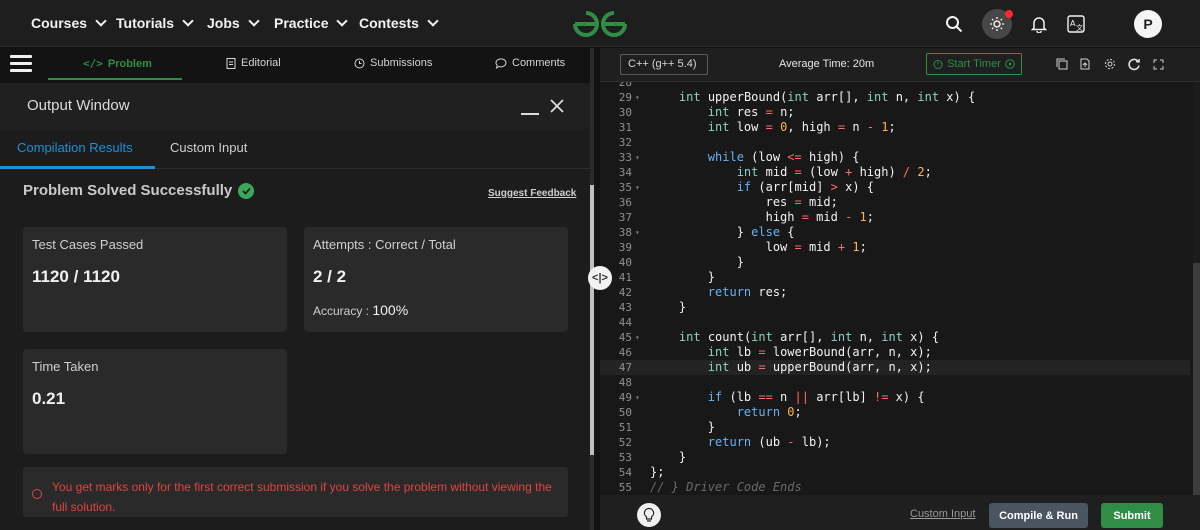 The height and width of the screenshot is (530, 1200). What do you see at coordinates (231, 63) in the screenshot?
I see `document-icon` at bounding box center [231, 63].